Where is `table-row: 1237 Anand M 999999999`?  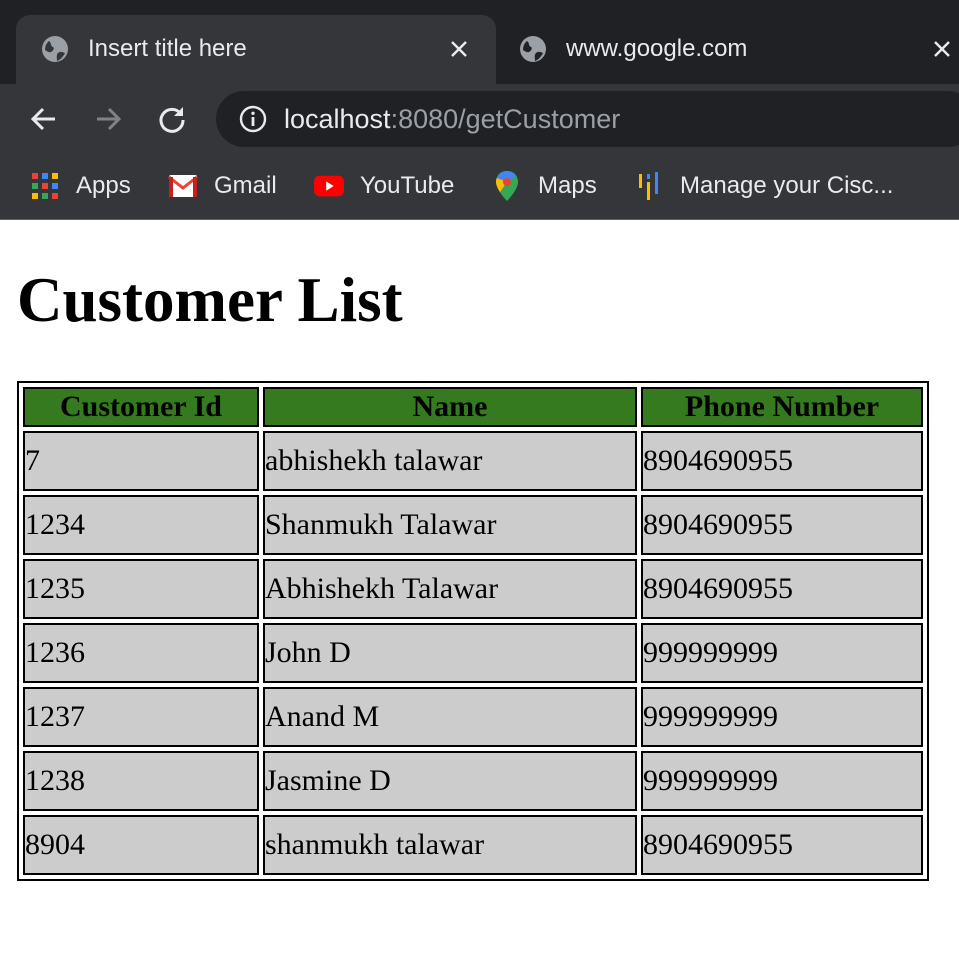
table-row: 1237 Anand M 999999999 is located at coordinates (473, 717).